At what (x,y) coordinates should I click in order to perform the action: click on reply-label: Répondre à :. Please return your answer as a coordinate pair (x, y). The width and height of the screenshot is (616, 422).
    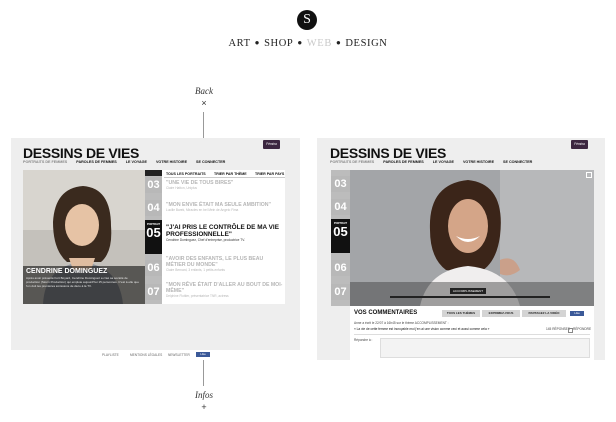
    Looking at the image, I should click on (363, 340).